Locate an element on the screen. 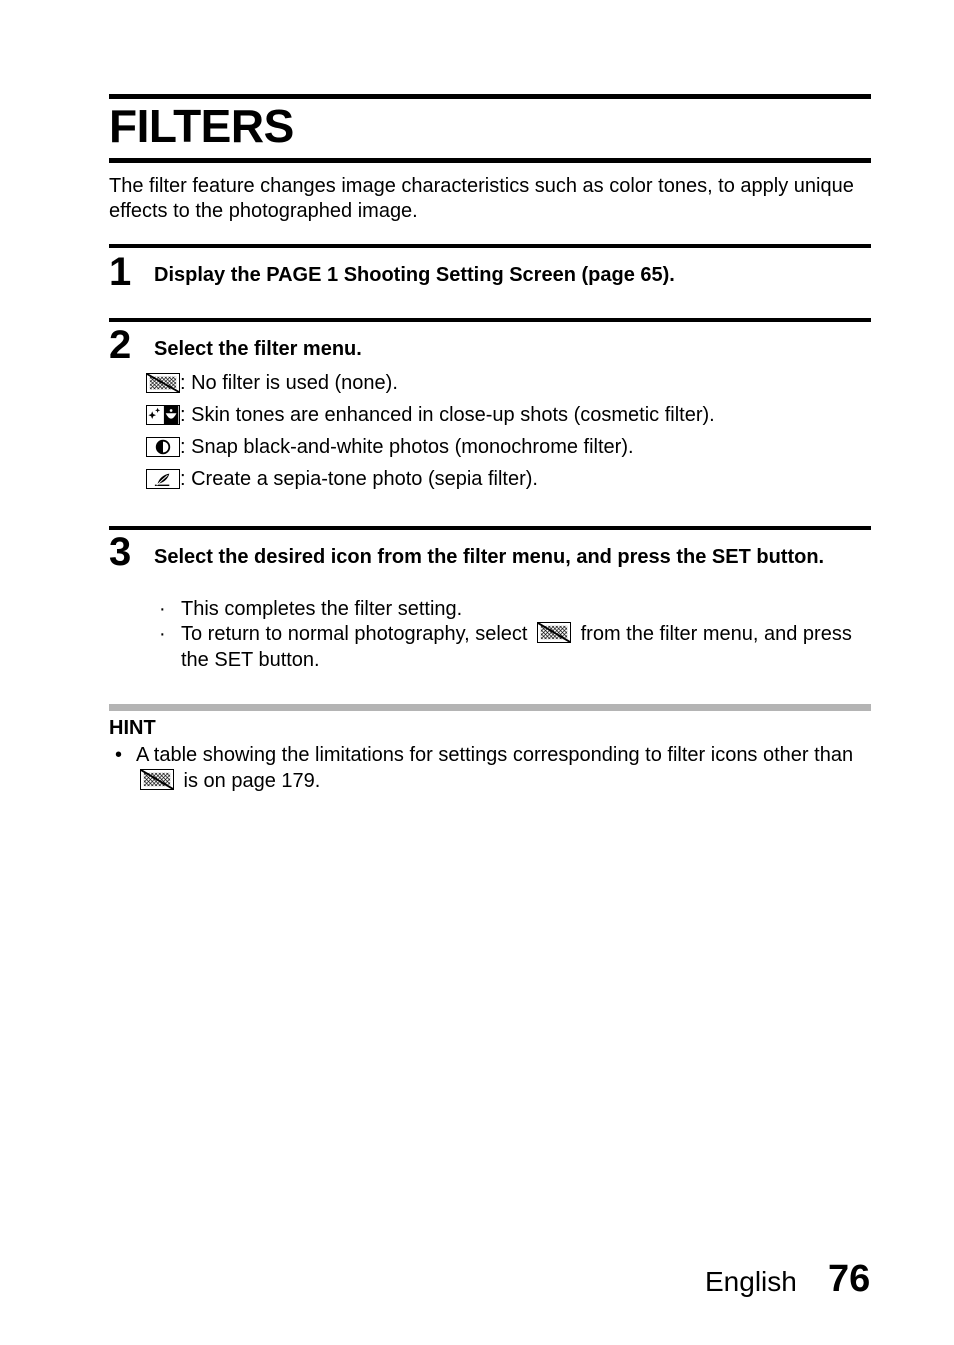 The image size is (954, 1345). cosmetic-filter-icon is located at coordinates (163, 415).